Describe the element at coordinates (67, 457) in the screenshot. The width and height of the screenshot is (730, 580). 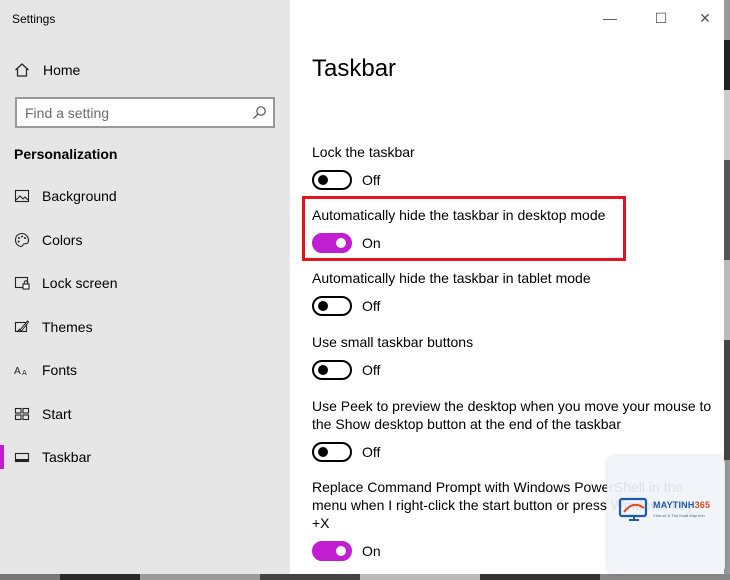
I see `sidebar-item-label: Taskbar` at that location.